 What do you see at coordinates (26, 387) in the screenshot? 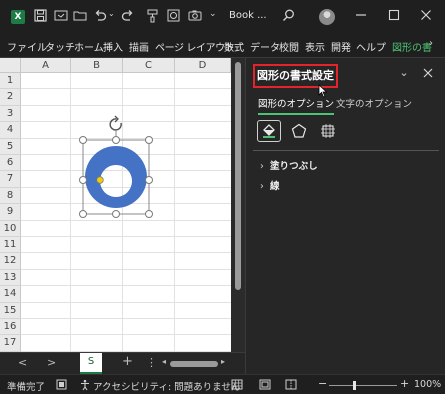
I see `status-ready: 準備完了` at bounding box center [26, 387].